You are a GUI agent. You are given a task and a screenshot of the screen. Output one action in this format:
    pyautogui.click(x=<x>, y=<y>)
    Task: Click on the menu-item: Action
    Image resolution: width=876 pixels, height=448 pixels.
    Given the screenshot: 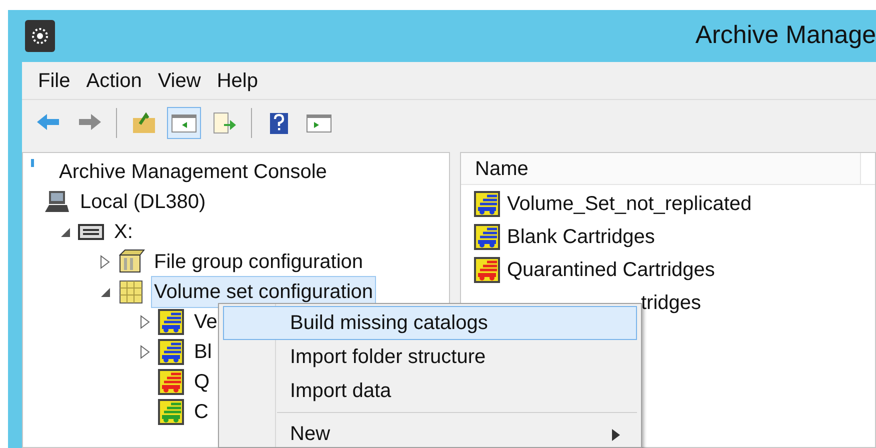 What is the action you would take?
    pyautogui.click(x=114, y=81)
    